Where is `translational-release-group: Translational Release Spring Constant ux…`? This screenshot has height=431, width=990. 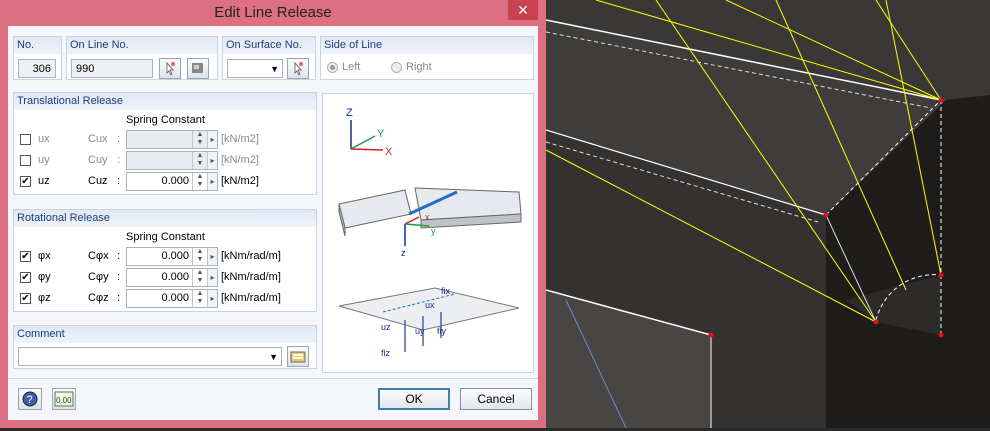 translational-release-group: Translational Release Spring Constant ux… is located at coordinates (165, 143).